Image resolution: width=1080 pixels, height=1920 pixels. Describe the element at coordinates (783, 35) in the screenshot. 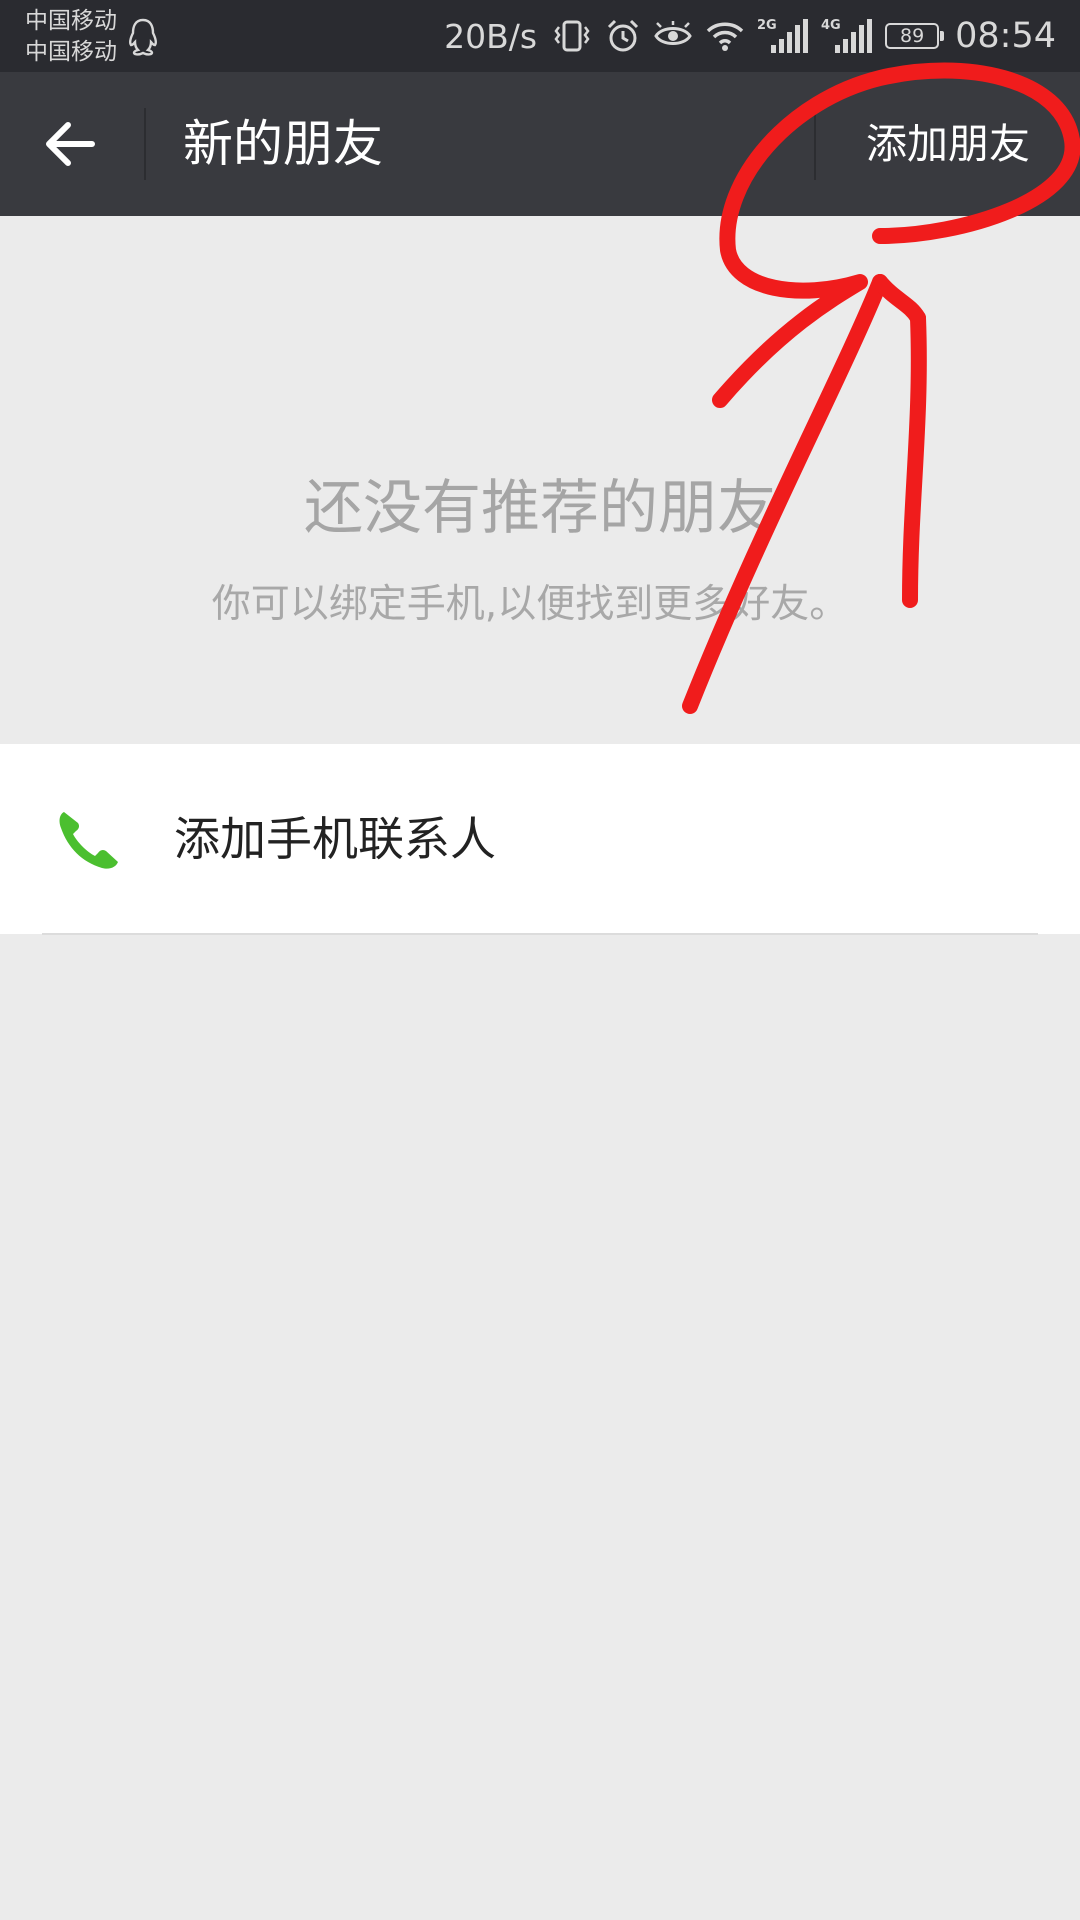

I see `signal-2g-icon: 2G` at that location.